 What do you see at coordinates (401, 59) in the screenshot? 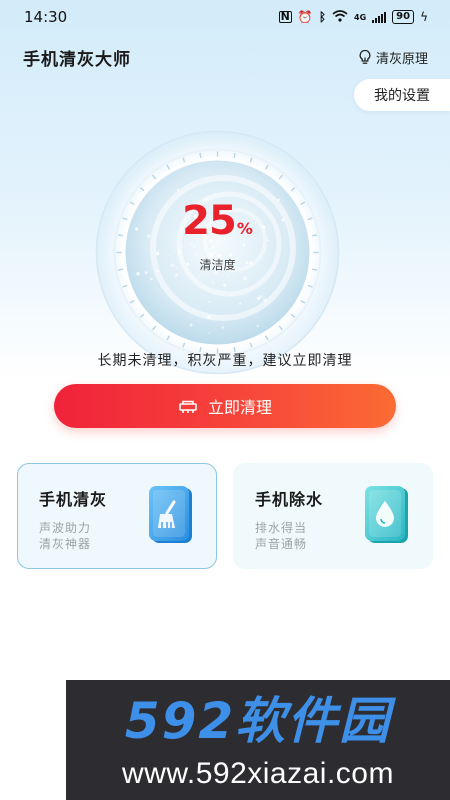
I see `principle-label: 清灰原理` at bounding box center [401, 59].